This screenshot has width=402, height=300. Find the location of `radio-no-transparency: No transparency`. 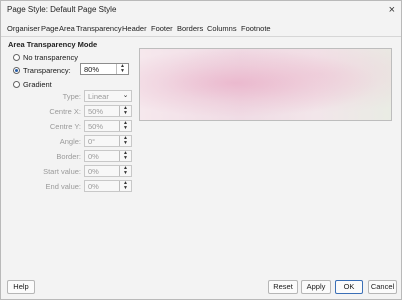

radio-no-transparency: No transparency is located at coordinates (45, 57).